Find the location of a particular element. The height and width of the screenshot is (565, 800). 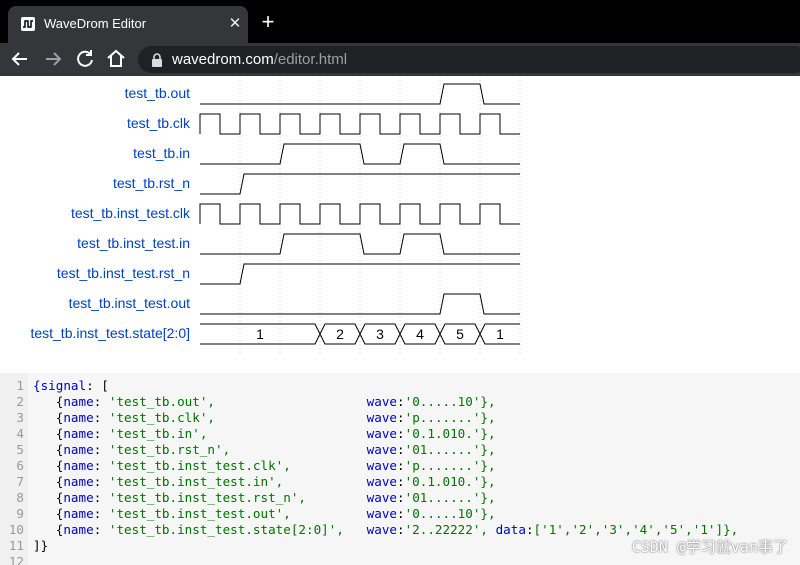

browser-tab: WaveDrom Editor ✕ is located at coordinates (128, 24).